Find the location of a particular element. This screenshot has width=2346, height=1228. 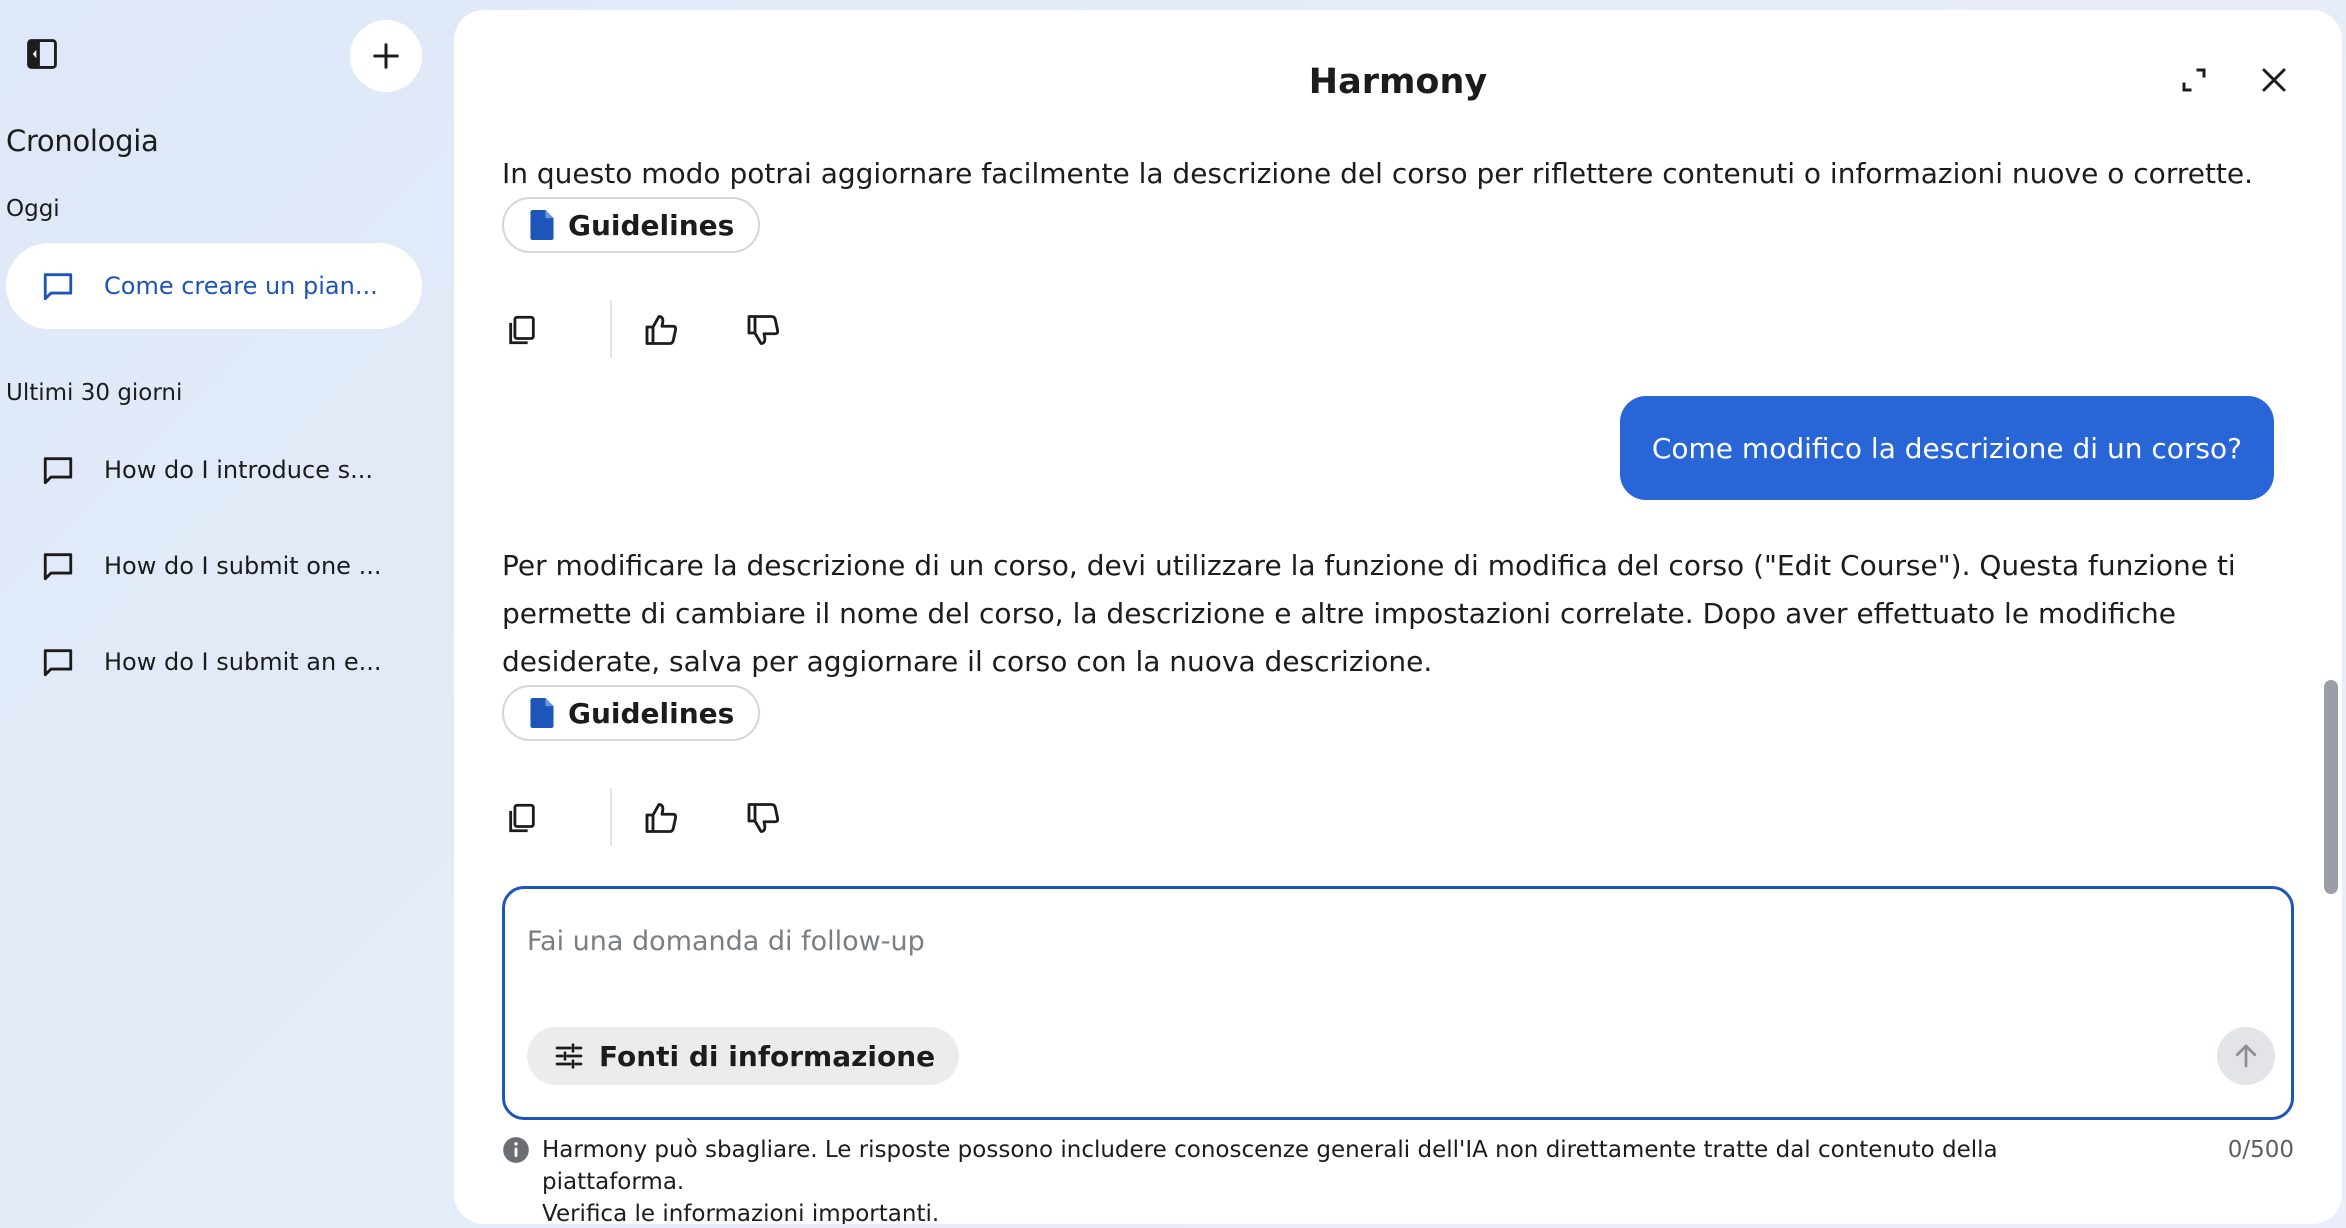

new-chat-button is located at coordinates (386, 56).